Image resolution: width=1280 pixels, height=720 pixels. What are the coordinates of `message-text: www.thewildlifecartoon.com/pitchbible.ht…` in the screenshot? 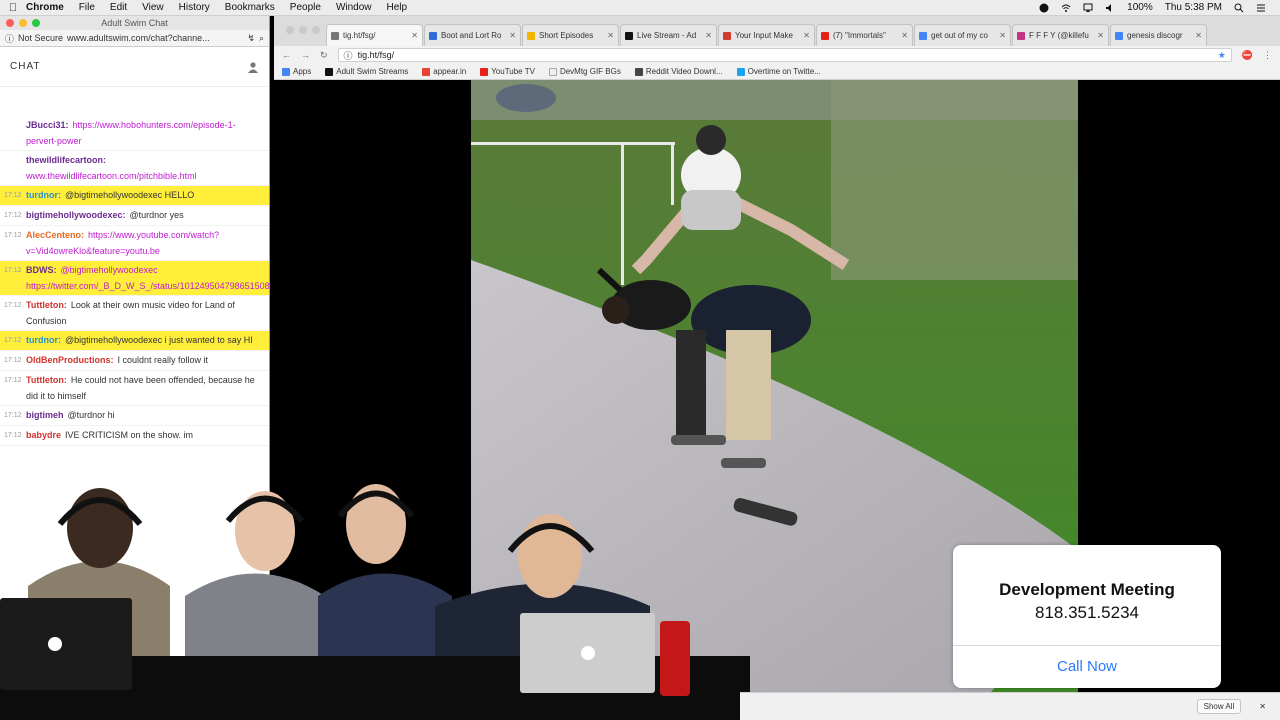 It's located at (111, 176).